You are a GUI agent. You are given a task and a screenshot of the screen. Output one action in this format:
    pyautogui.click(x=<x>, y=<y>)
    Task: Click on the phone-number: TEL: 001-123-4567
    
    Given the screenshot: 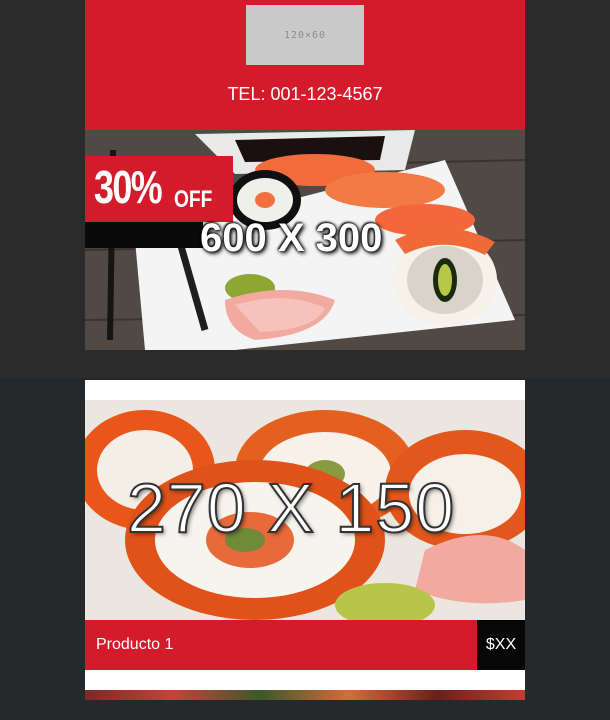 What is the action you would take?
    pyautogui.click(x=305, y=94)
    